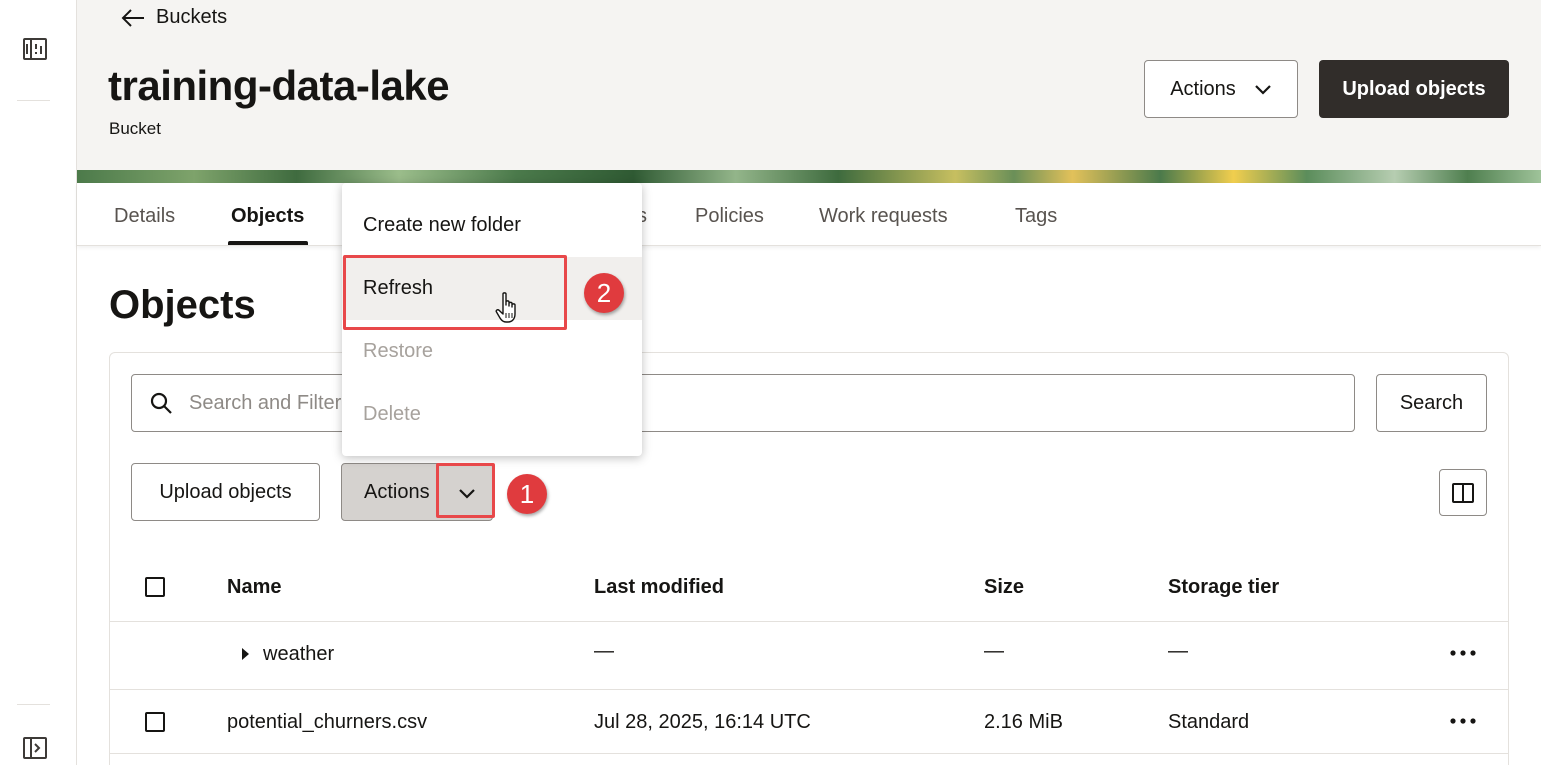  Describe the element at coordinates (225, 492) in the screenshot. I see `upload-objects-button: Upload objects` at that location.